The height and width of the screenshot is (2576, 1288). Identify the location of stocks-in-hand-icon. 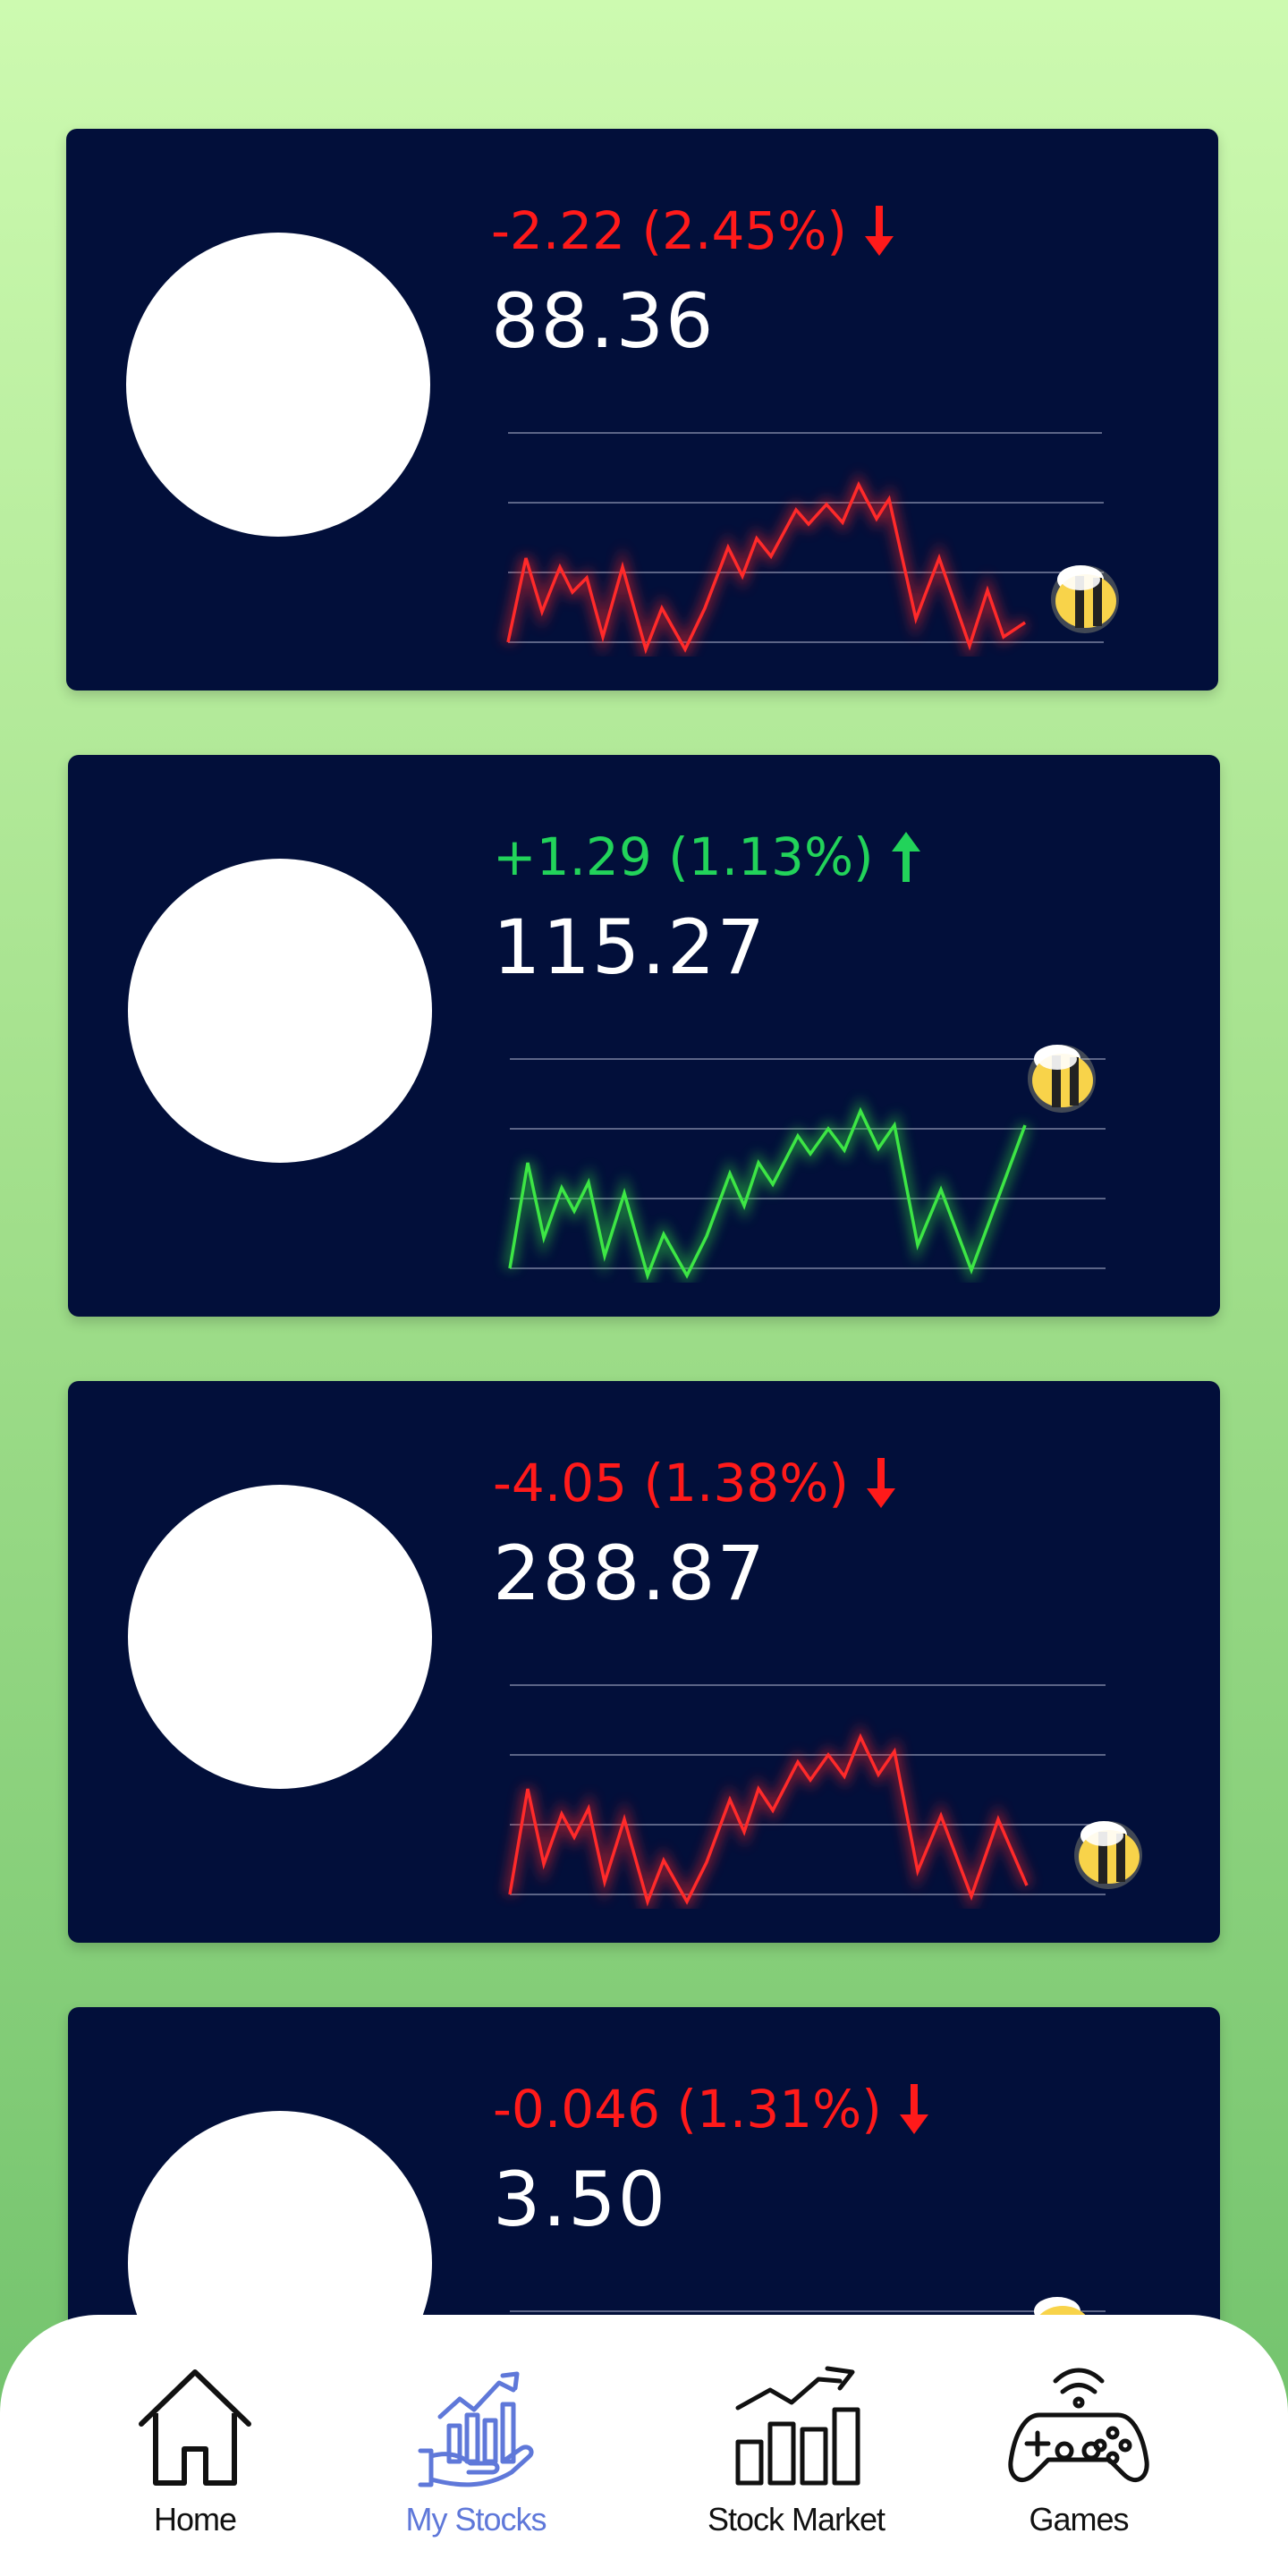
(476, 2429).